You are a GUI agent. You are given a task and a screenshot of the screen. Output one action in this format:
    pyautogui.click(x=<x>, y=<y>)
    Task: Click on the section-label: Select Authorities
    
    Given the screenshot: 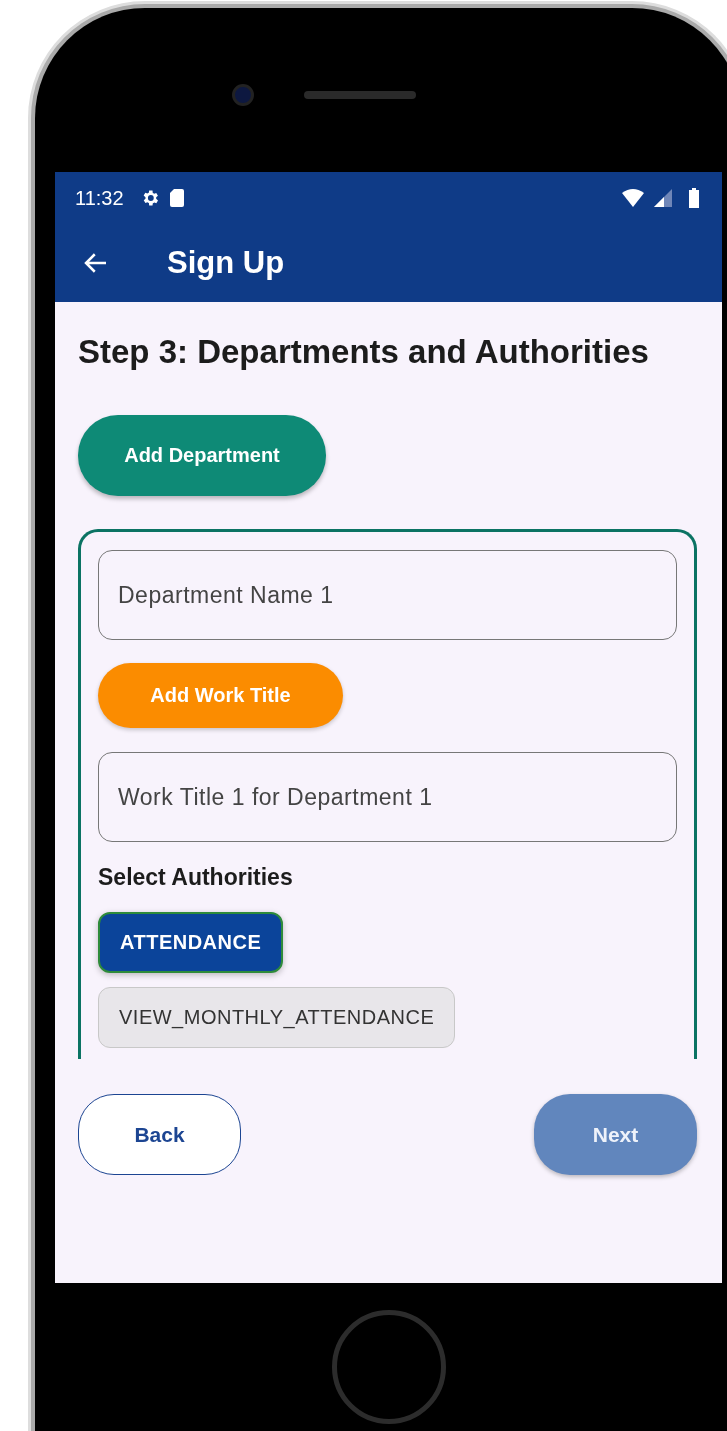 What is the action you would take?
    pyautogui.click(x=195, y=877)
    